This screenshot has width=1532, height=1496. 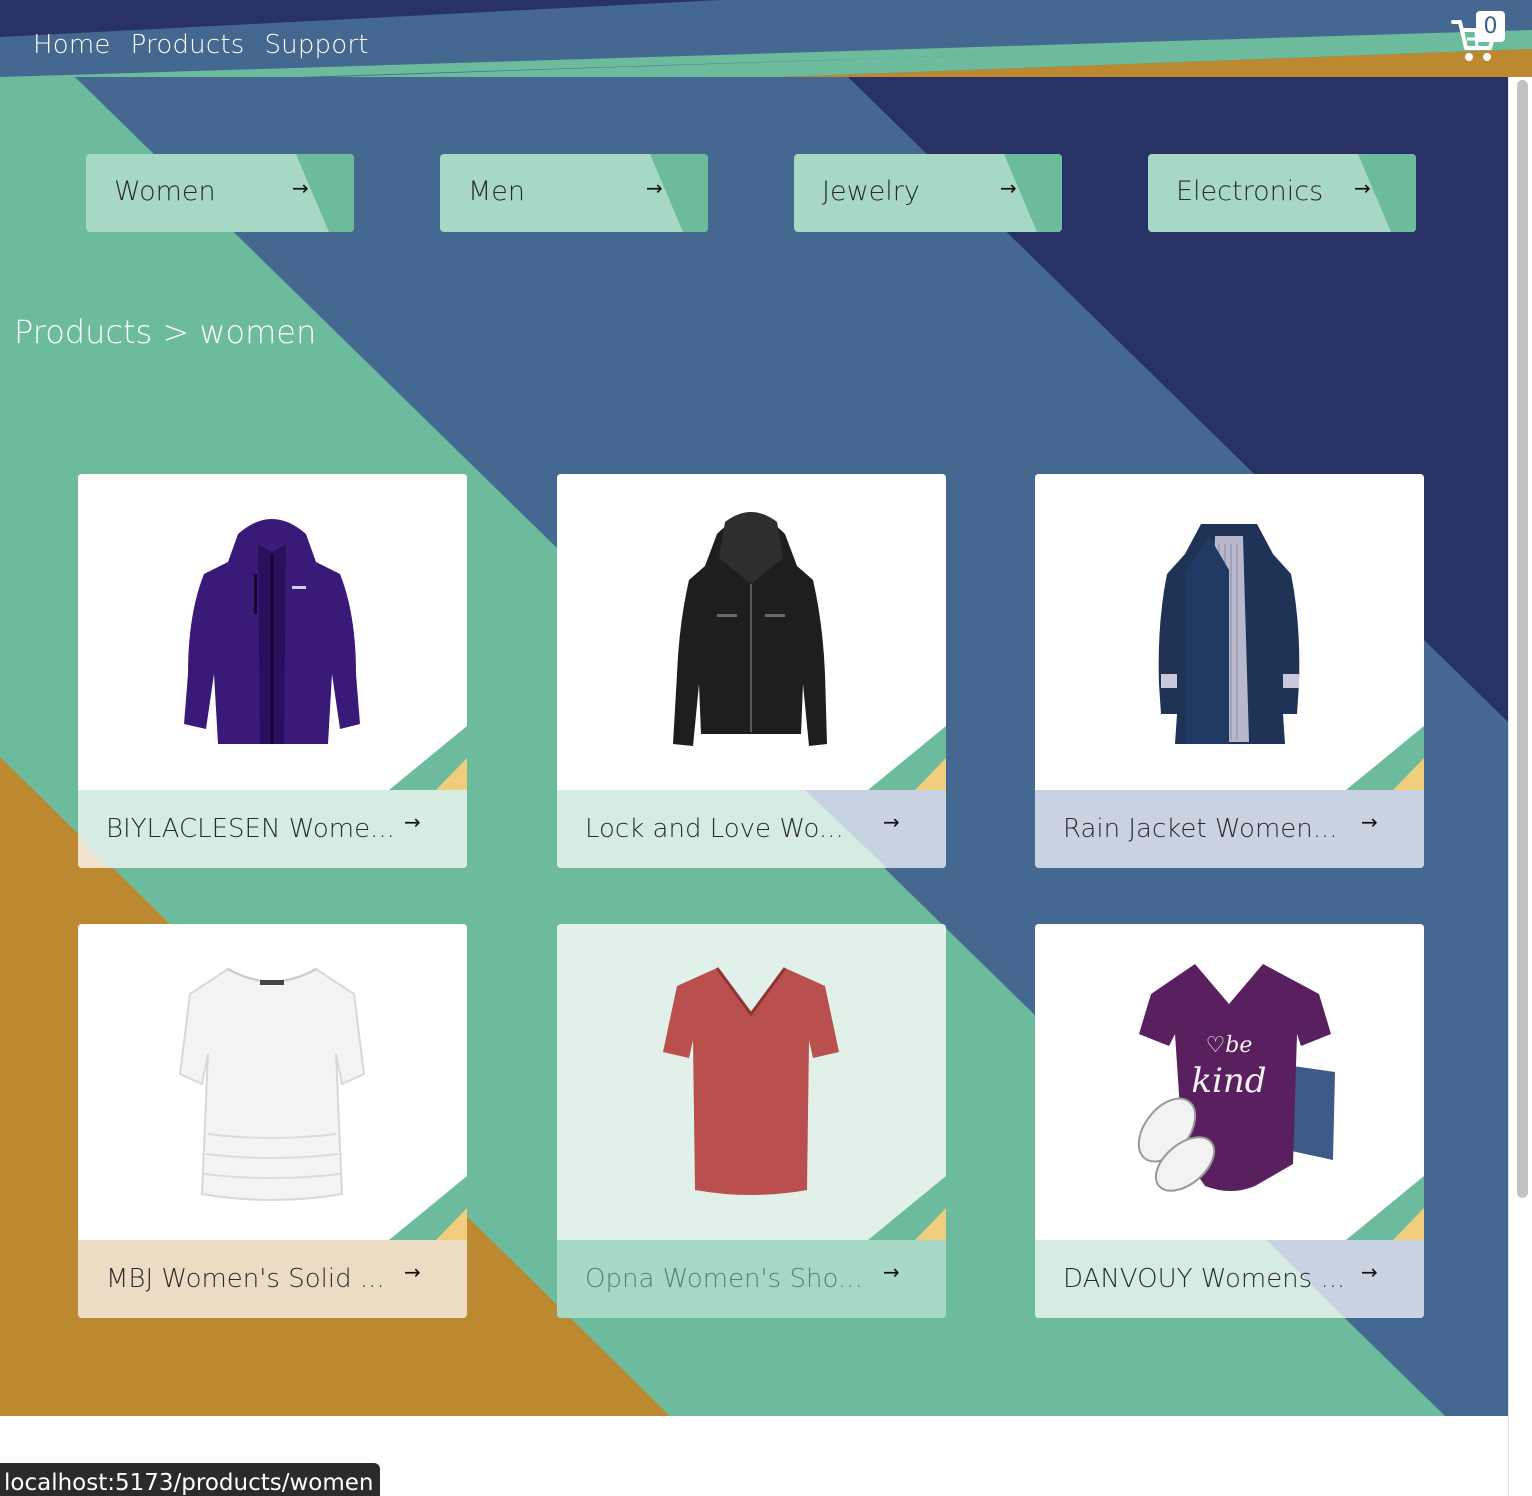 I want to click on category-label: Jewelry, so click(x=871, y=191).